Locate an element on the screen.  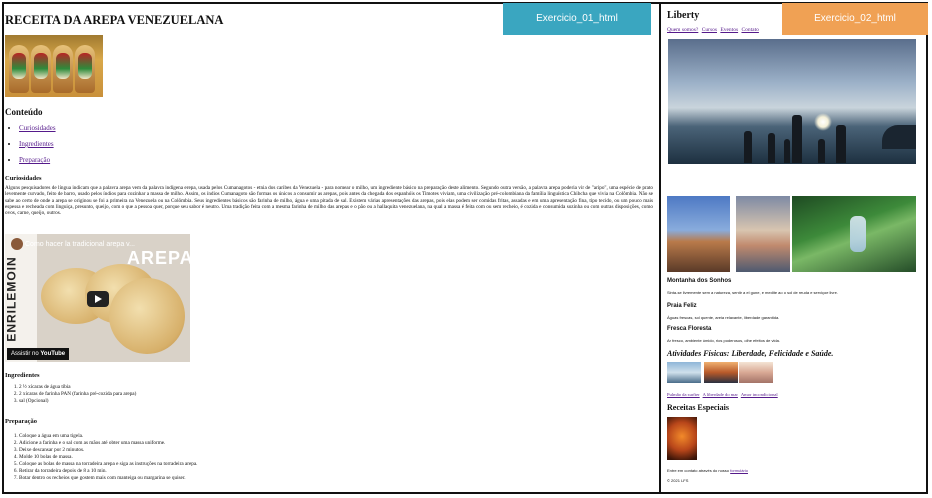
ingredient-item: sal (Opcional) is located at coordinates (77, 401).